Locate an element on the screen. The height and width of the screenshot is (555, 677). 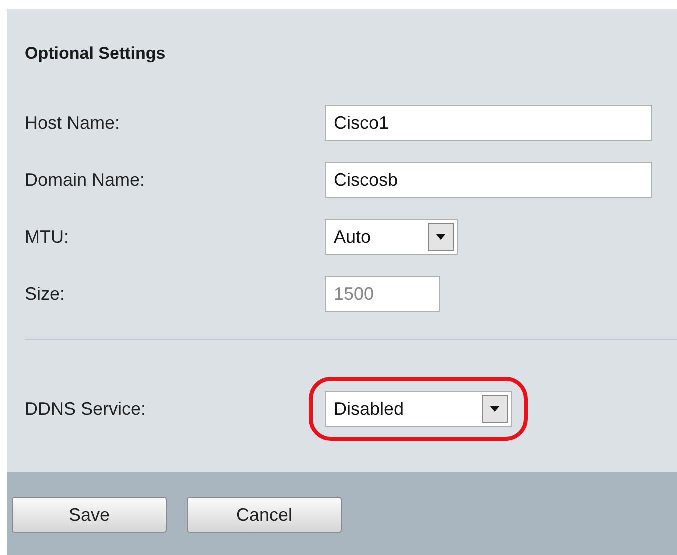
input-field: Cisco1 is located at coordinates (488, 123).